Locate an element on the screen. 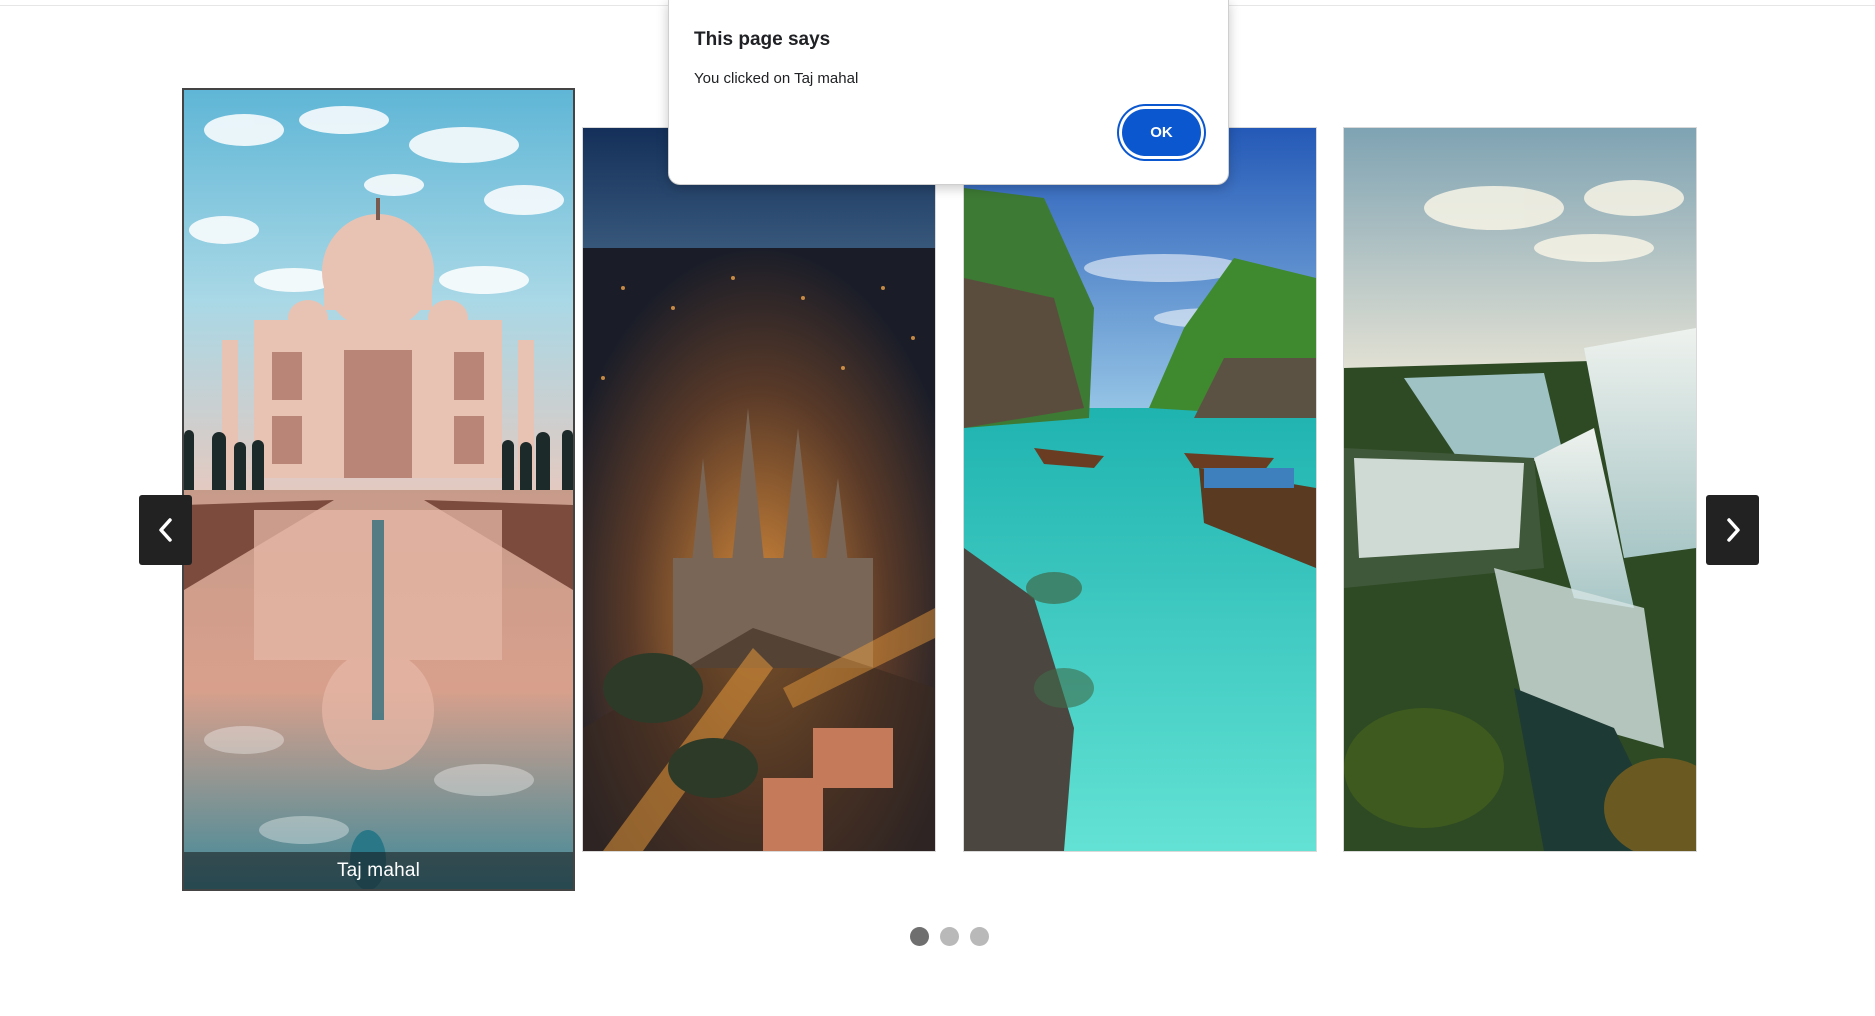 Image resolution: width=1875 pixels, height=1016 pixels. dialog-title: This page says is located at coordinates (762, 39).